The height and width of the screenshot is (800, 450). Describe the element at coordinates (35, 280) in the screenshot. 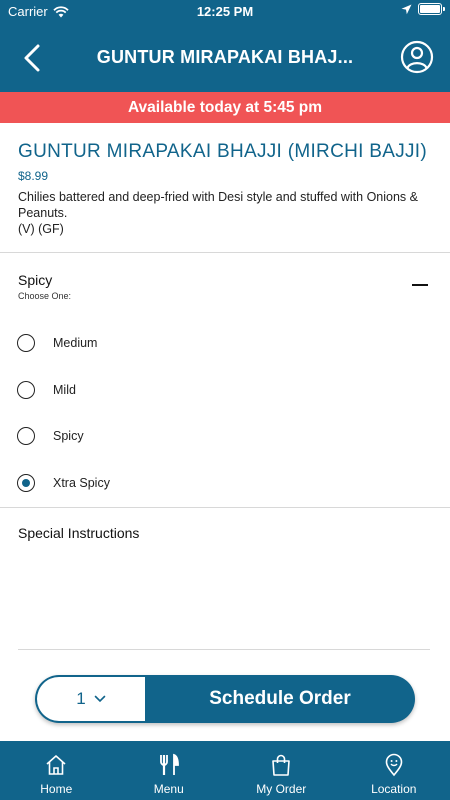

I see `spicy-section-title: Spicy` at that location.